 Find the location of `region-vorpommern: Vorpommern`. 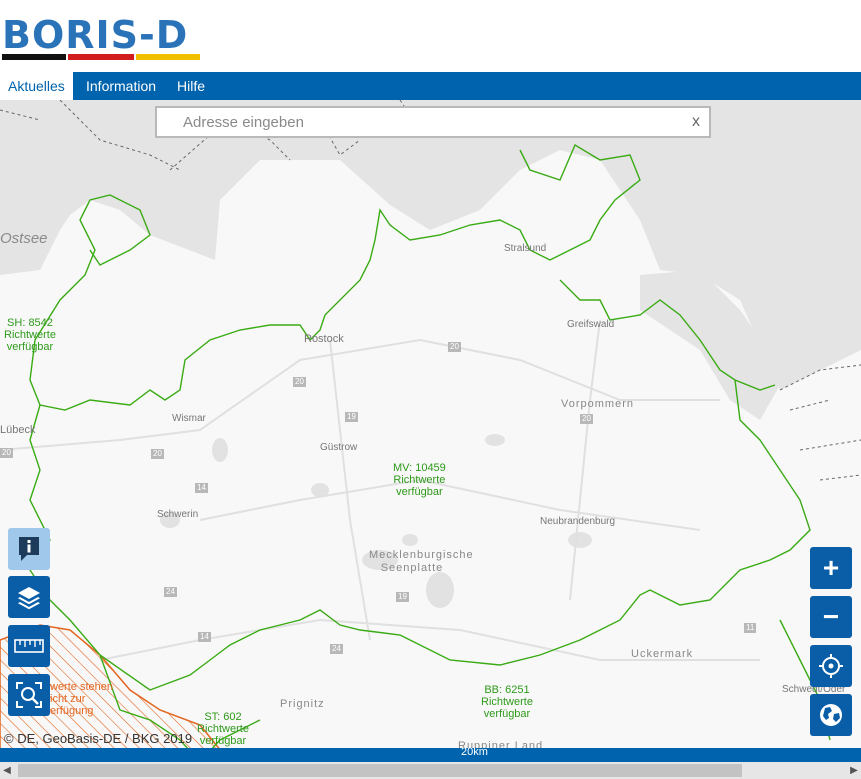

region-vorpommern: Vorpommern is located at coordinates (597, 404).